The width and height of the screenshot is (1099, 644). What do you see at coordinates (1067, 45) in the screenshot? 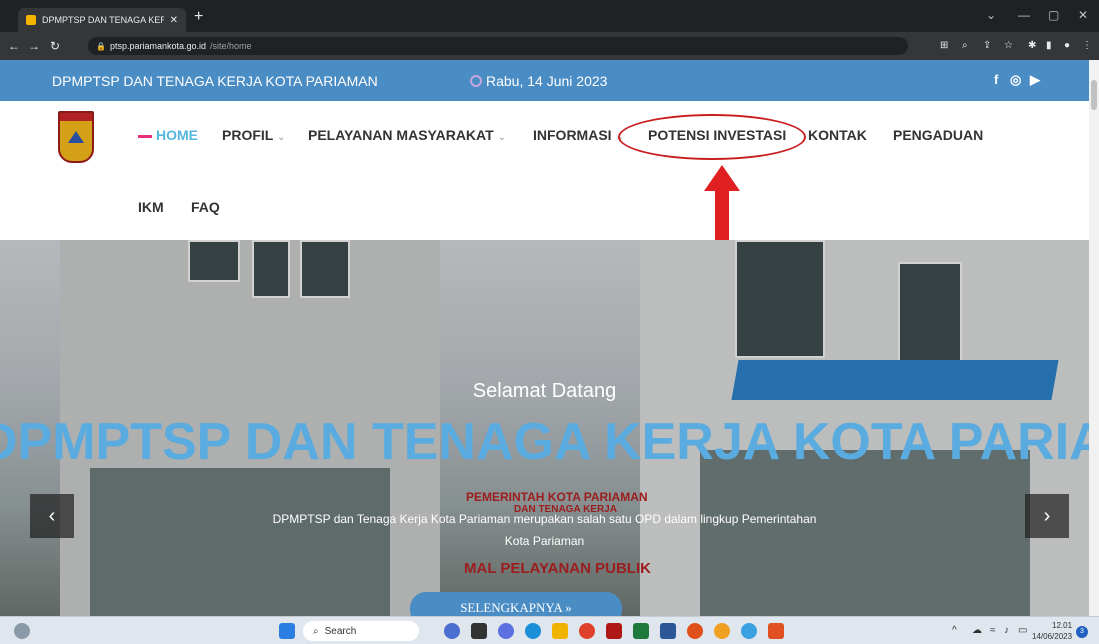
I see `profile-icon: ●` at bounding box center [1067, 45].